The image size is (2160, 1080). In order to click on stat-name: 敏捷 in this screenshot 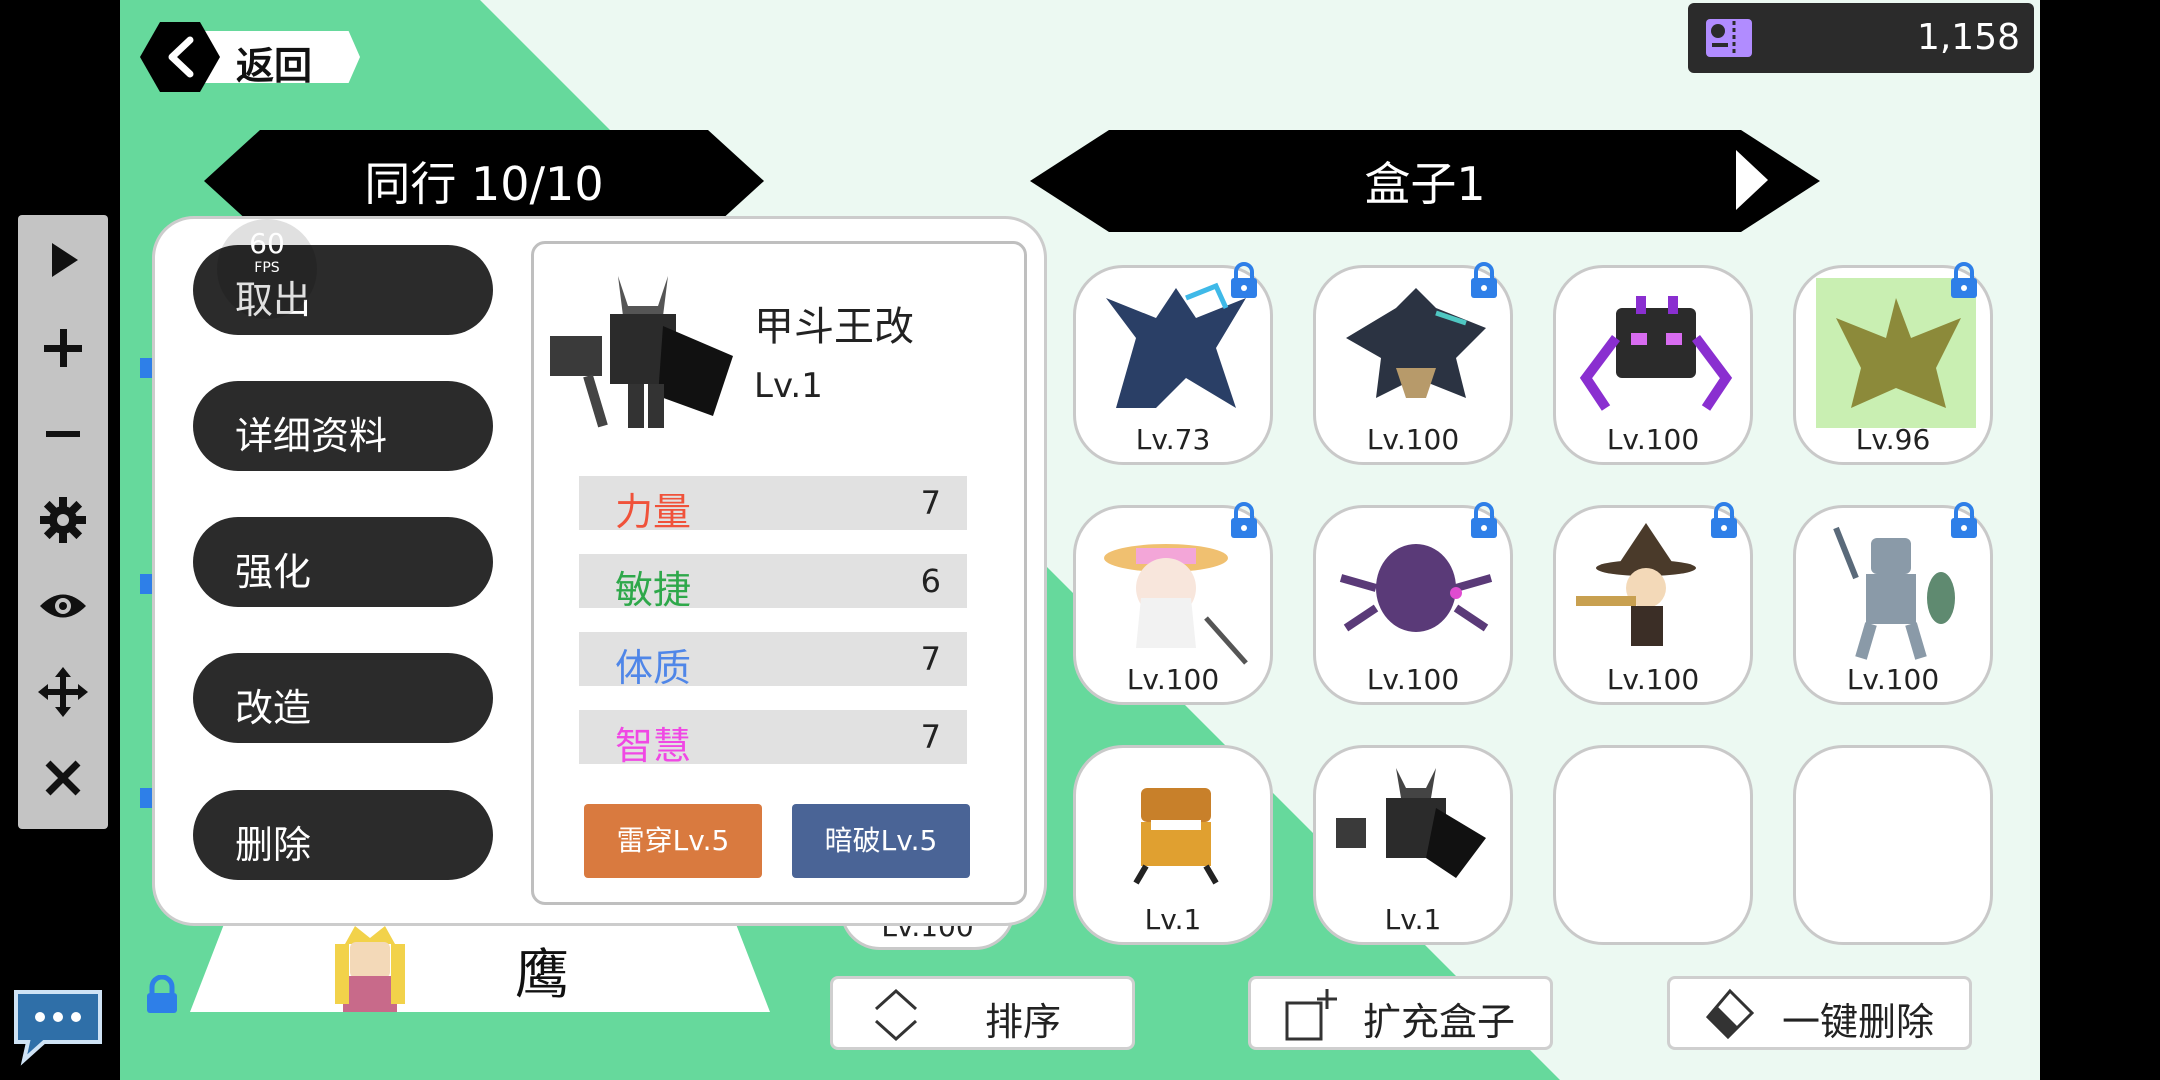, I will do `click(653, 590)`.